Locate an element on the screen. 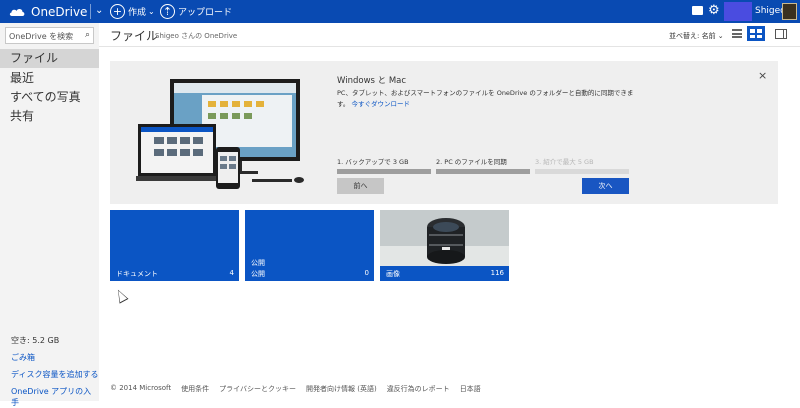 This screenshot has width=800, height=408. step-2-label: 2. PC のファイルを同期 is located at coordinates (471, 162).